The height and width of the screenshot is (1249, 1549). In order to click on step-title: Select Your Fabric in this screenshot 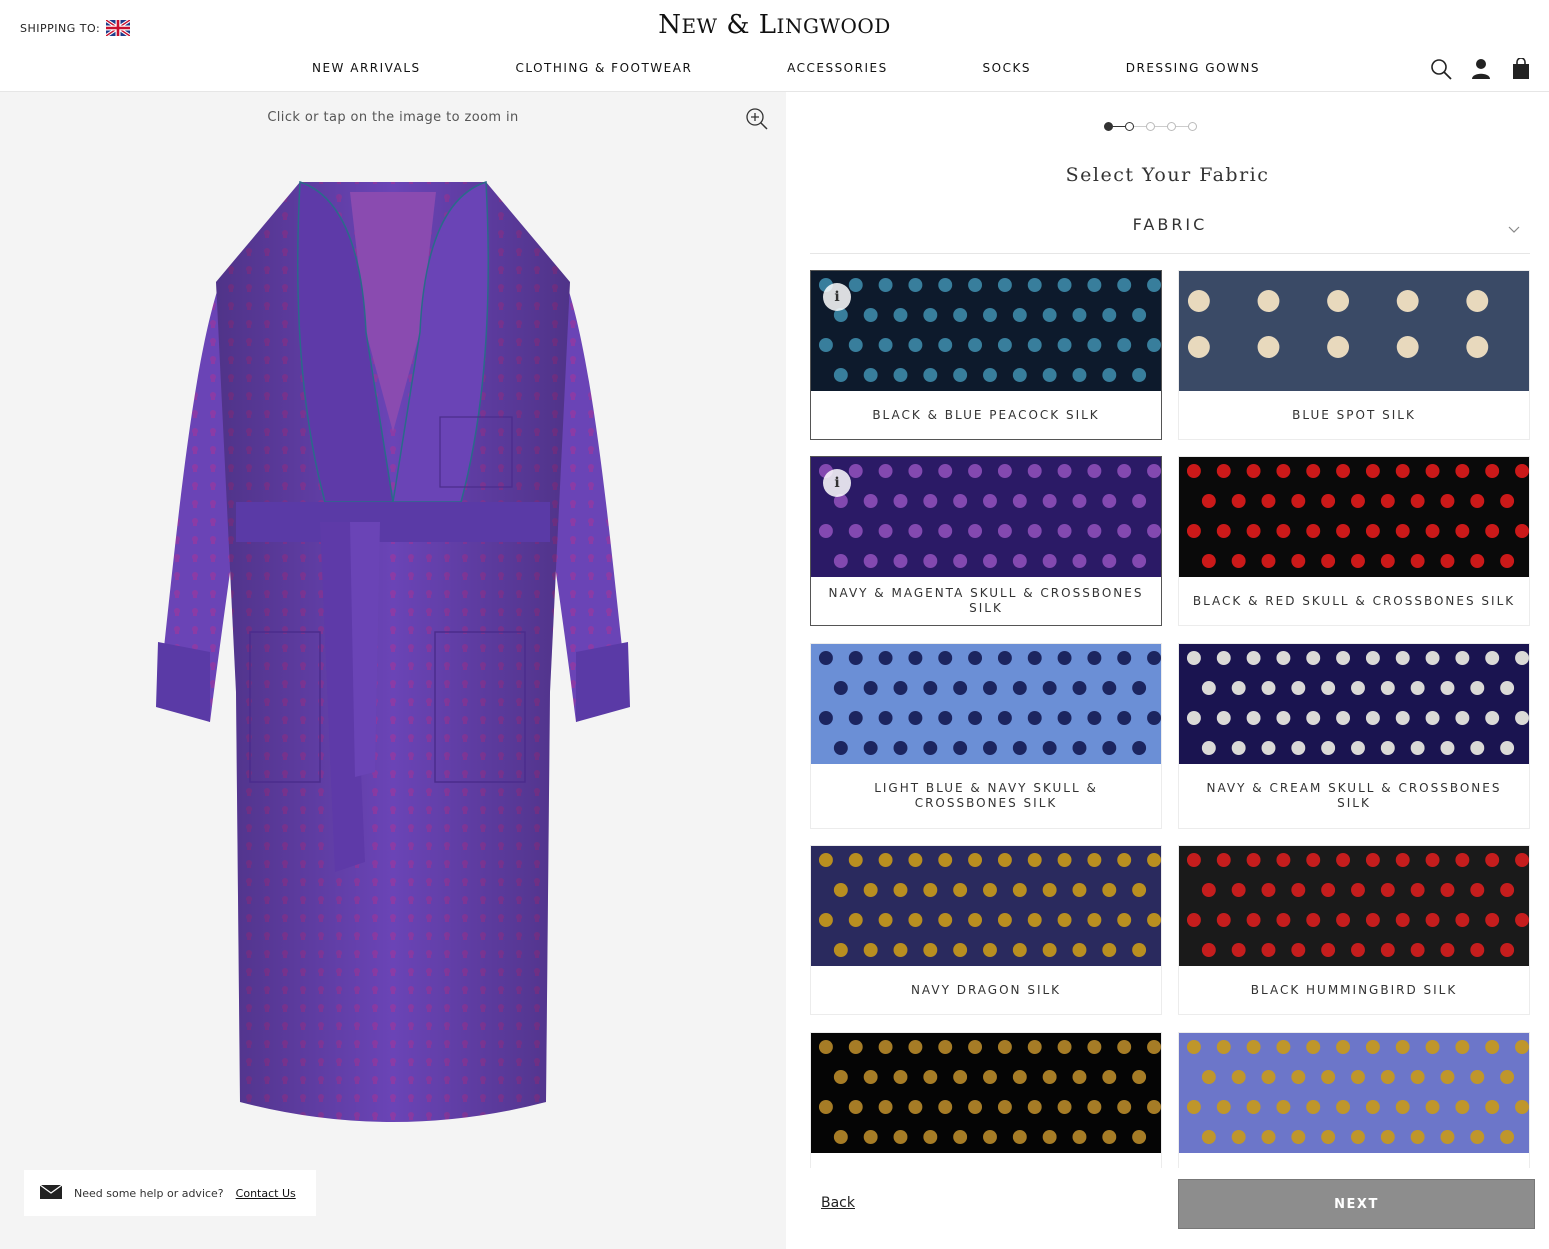, I will do `click(1167, 175)`.